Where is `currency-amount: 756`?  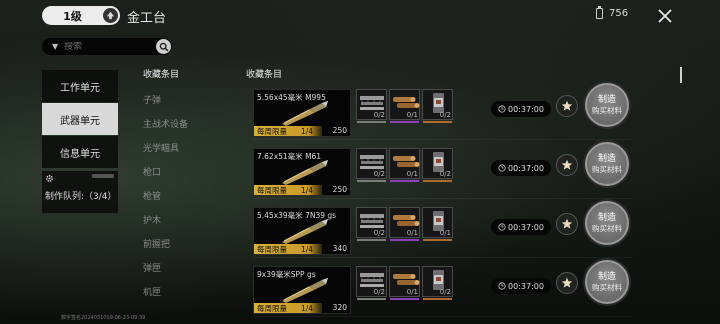 currency-amount: 756 is located at coordinates (619, 13).